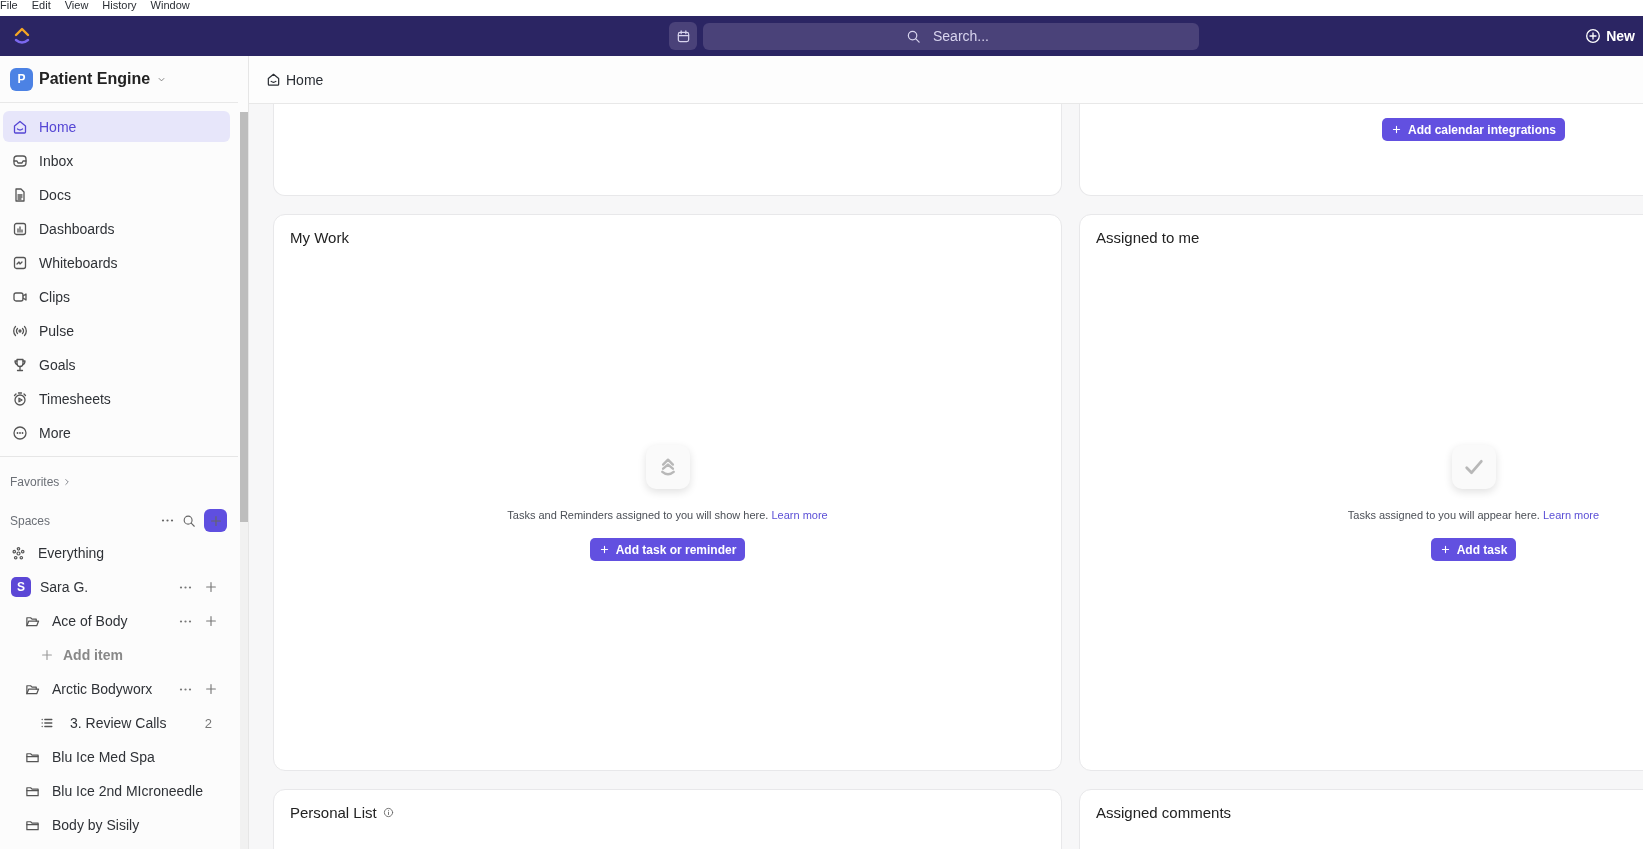 This screenshot has height=849, width=1643. I want to click on item-count: 2, so click(208, 723).